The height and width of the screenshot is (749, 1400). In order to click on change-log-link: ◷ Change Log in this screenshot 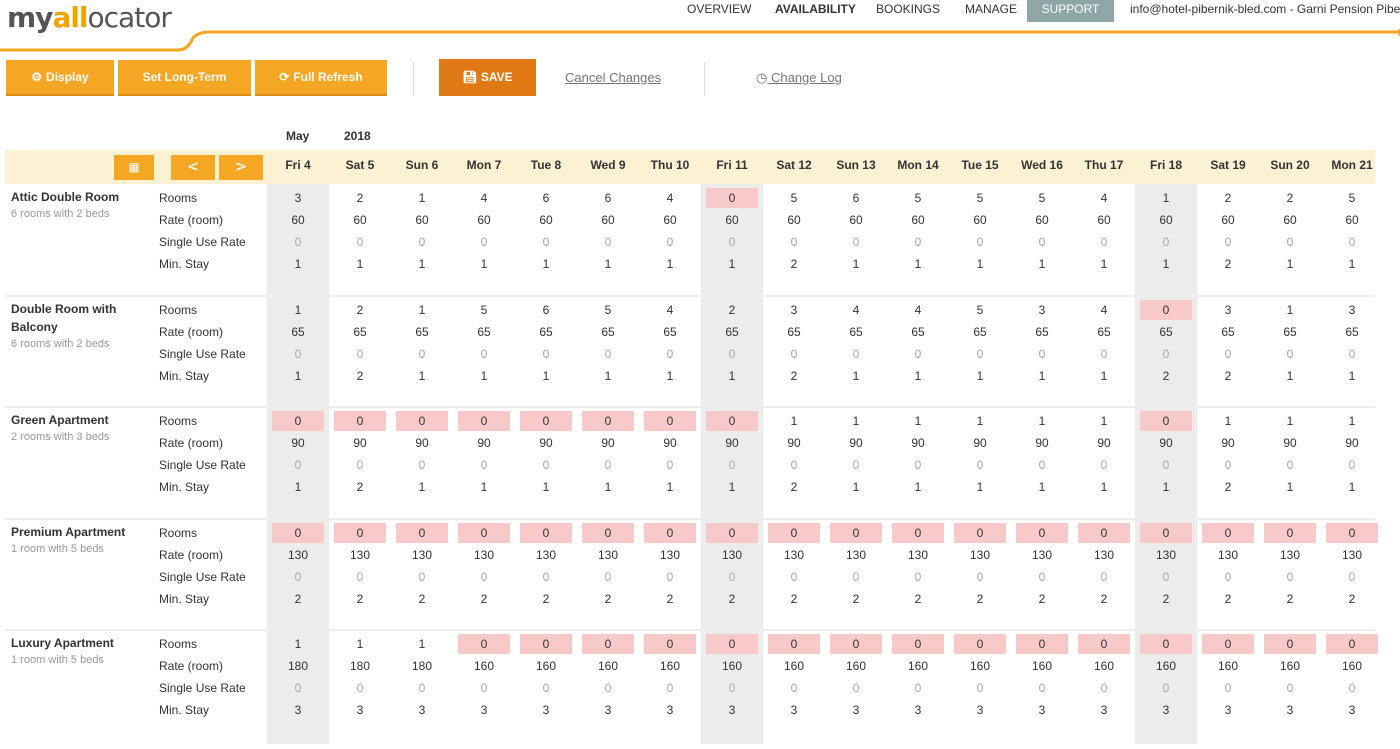, I will do `click(799, 78)`.